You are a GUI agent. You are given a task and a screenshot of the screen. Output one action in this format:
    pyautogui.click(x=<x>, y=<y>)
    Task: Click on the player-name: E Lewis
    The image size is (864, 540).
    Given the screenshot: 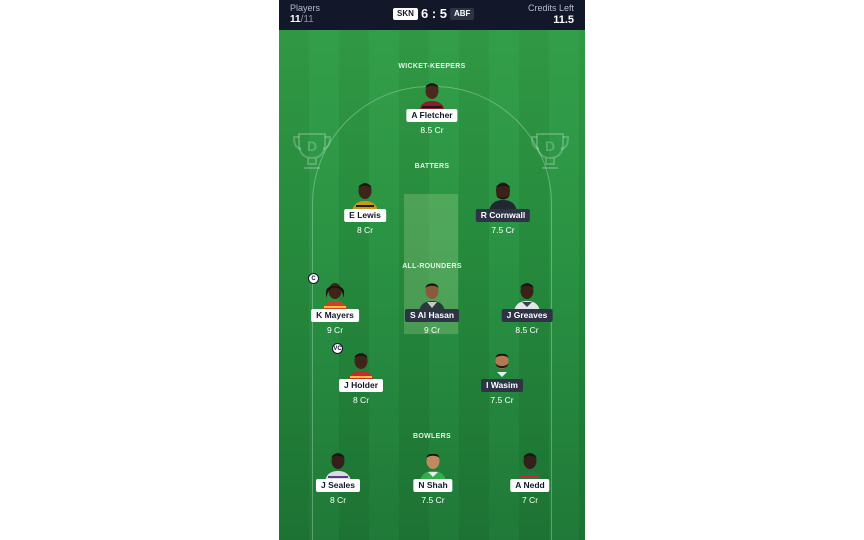 What is the action you would take?
    pyautogui.click(x=365, y=215)
    